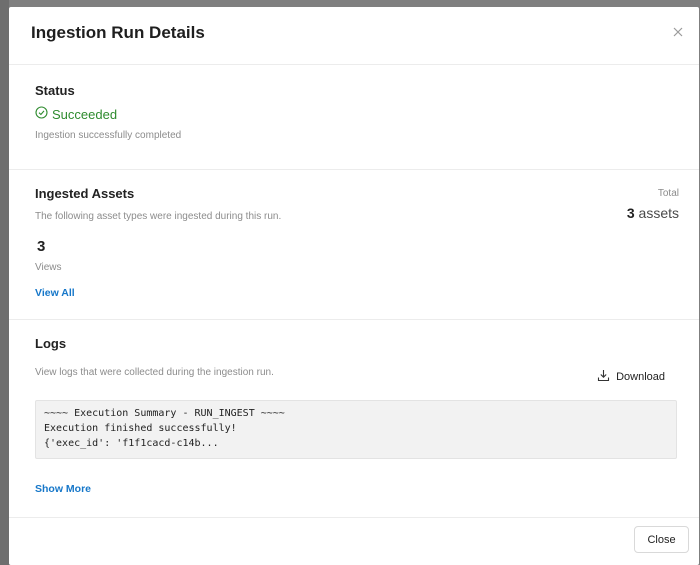 This screenshot has height=565, width=700. Describe the element at coordinates (41, 246) in the screenshot. I see `asset-type-count: 3` at that location.